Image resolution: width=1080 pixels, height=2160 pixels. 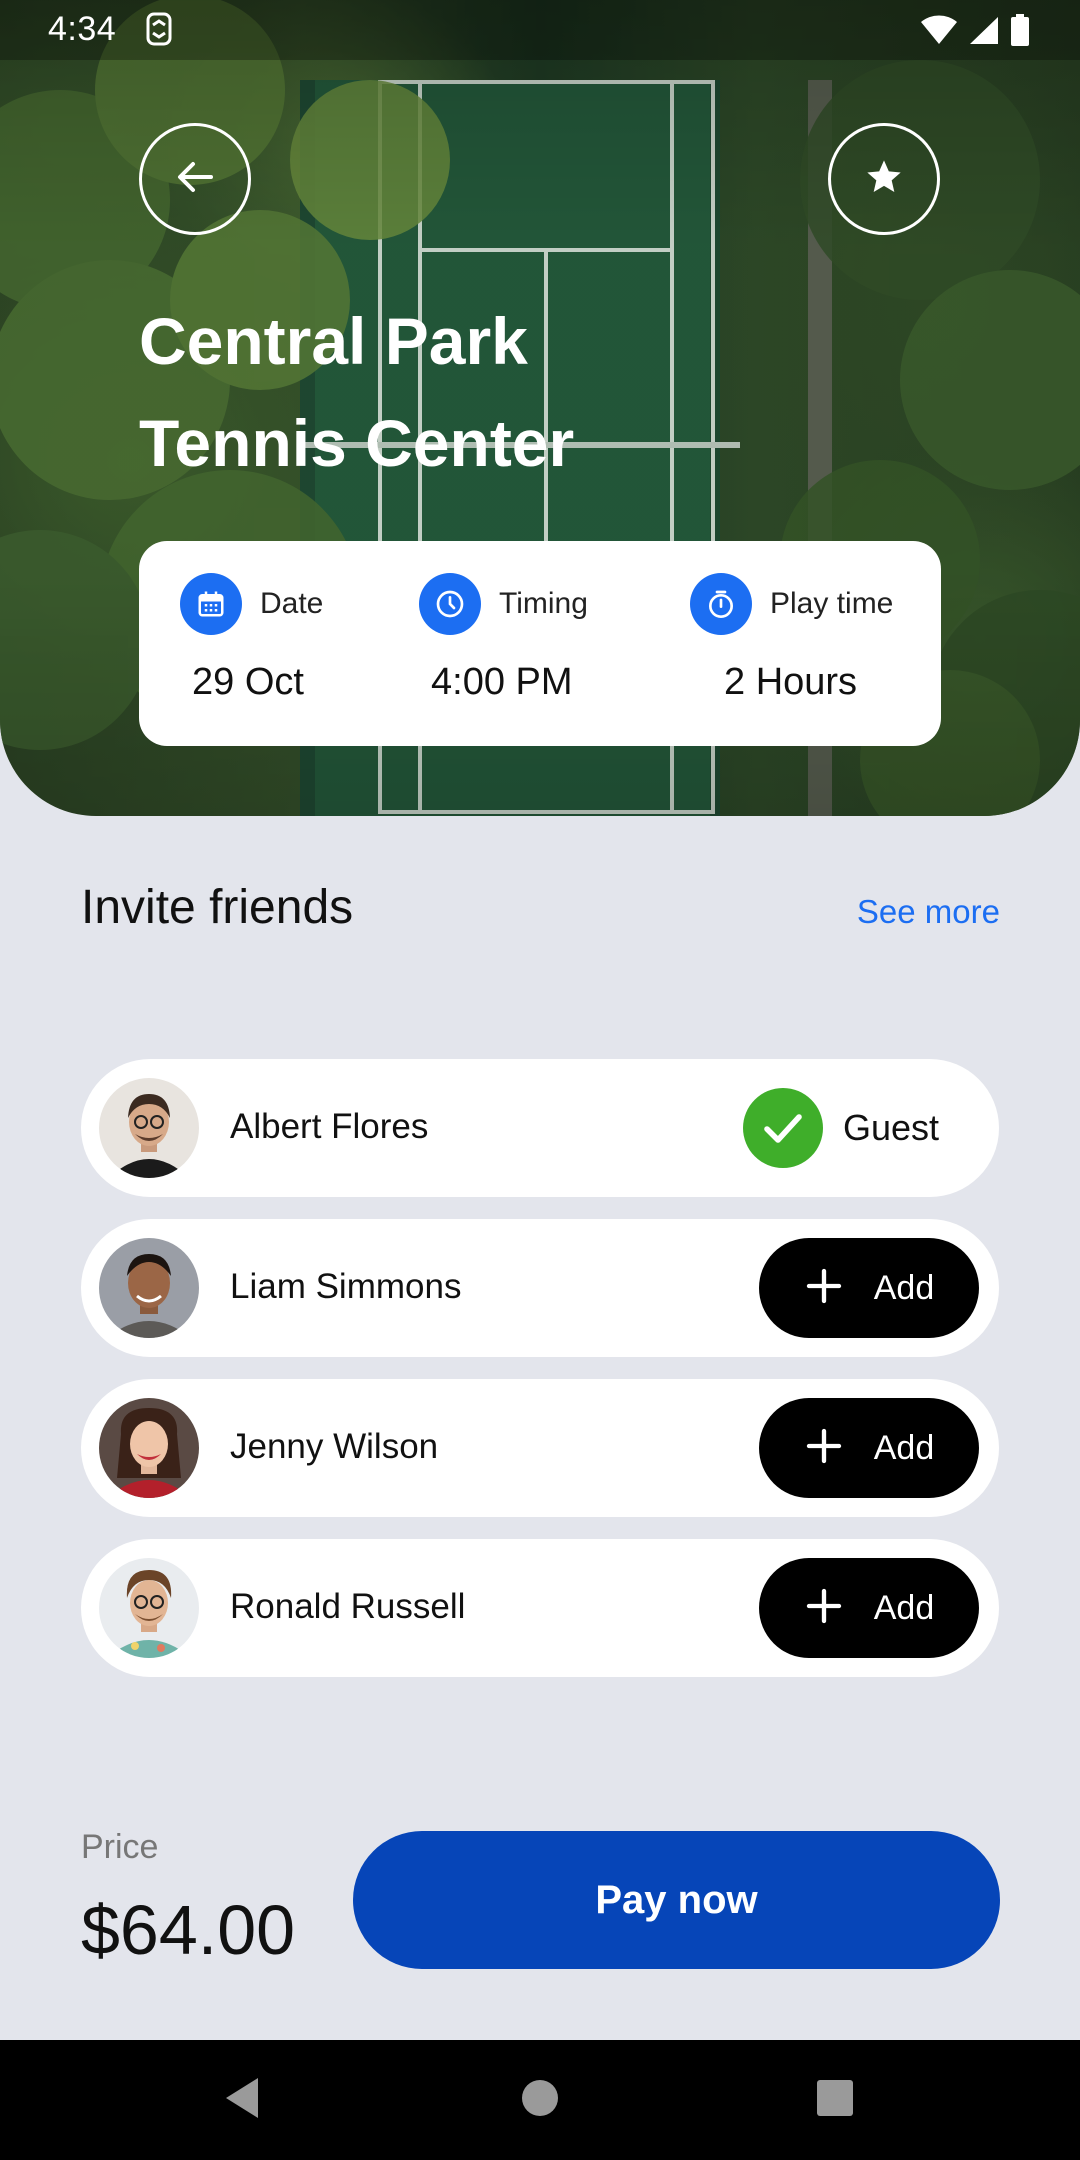 What do you see at coordinates (120, 1847) in the screenshot?
I see `price-label: Price` at bounding box center [120, 1847].